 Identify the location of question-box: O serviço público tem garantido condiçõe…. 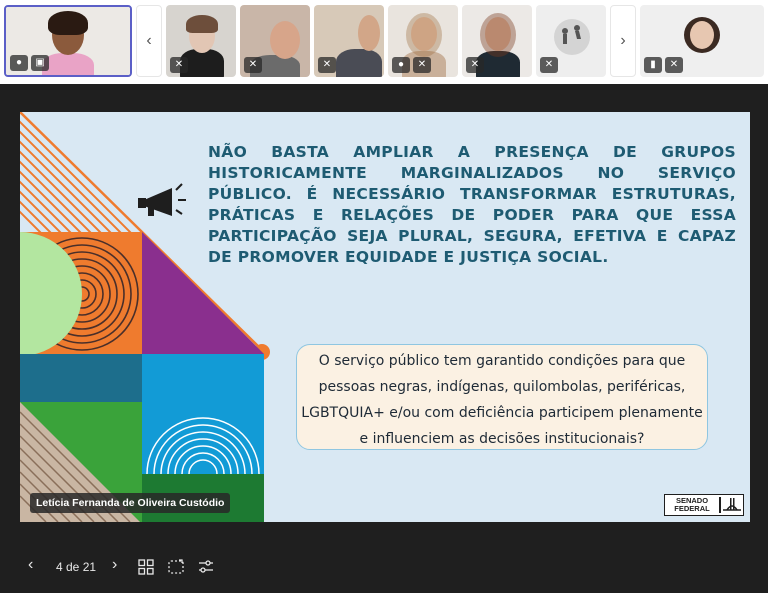
(502, 397).